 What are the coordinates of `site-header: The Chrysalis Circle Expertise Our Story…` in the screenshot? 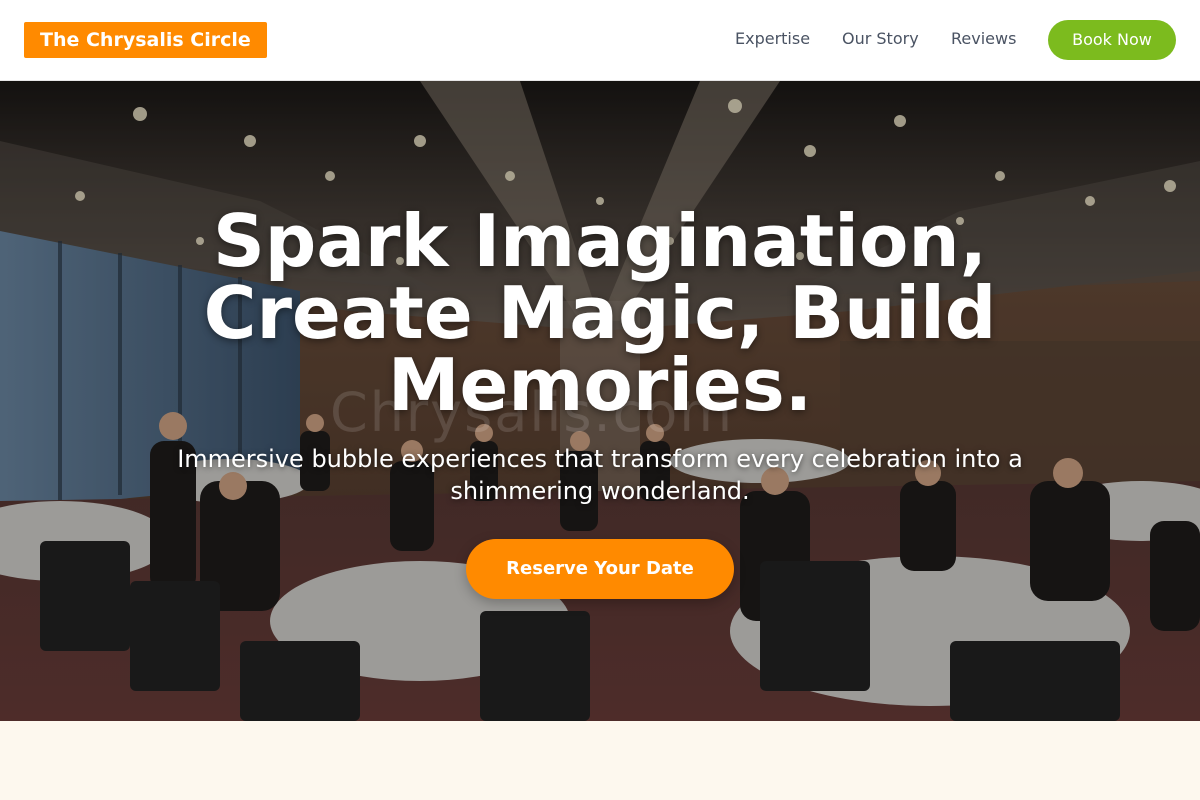 It's located at (600, 40).